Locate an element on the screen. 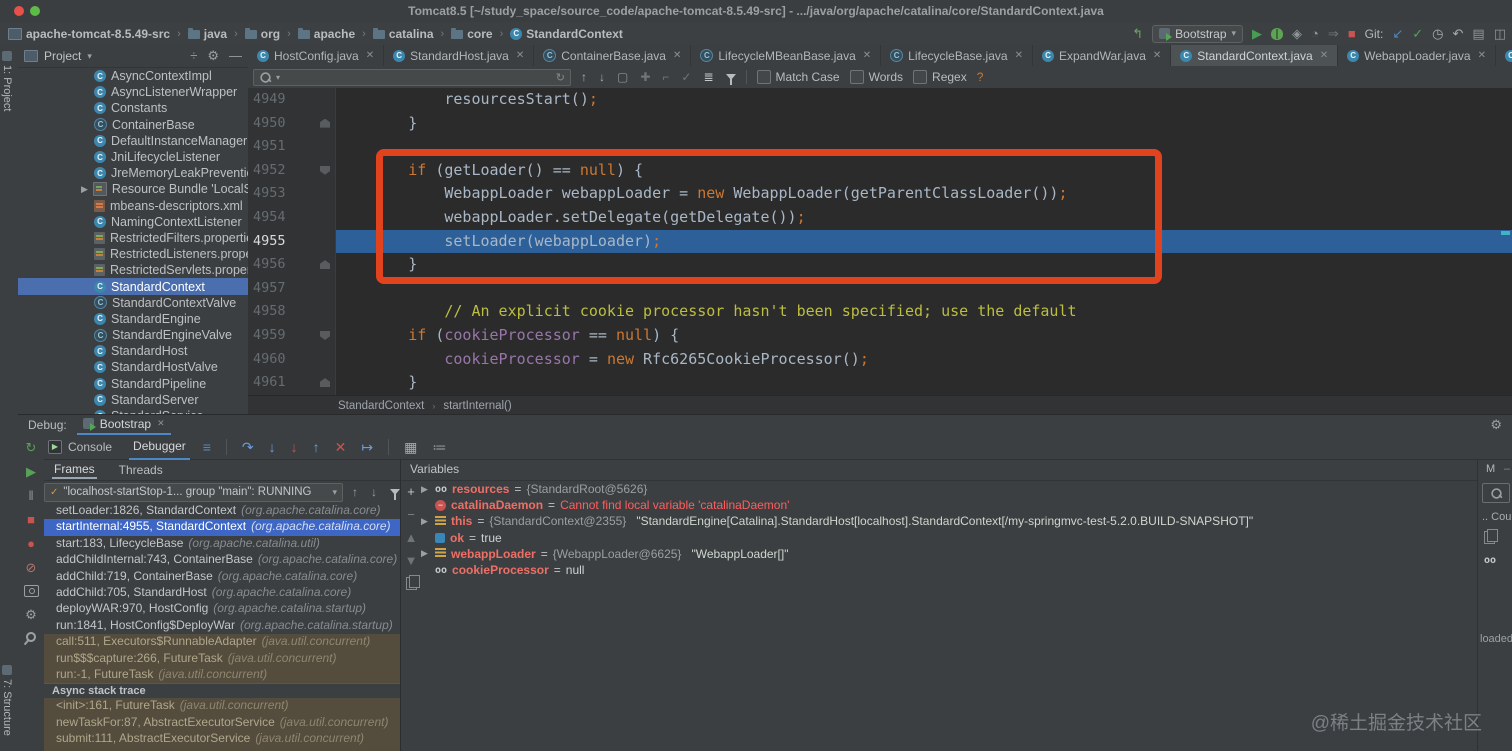 This screenshot has width=1512, height=751. tree-item: RestrictedServlets.properties is located at coordinates (133, 270).